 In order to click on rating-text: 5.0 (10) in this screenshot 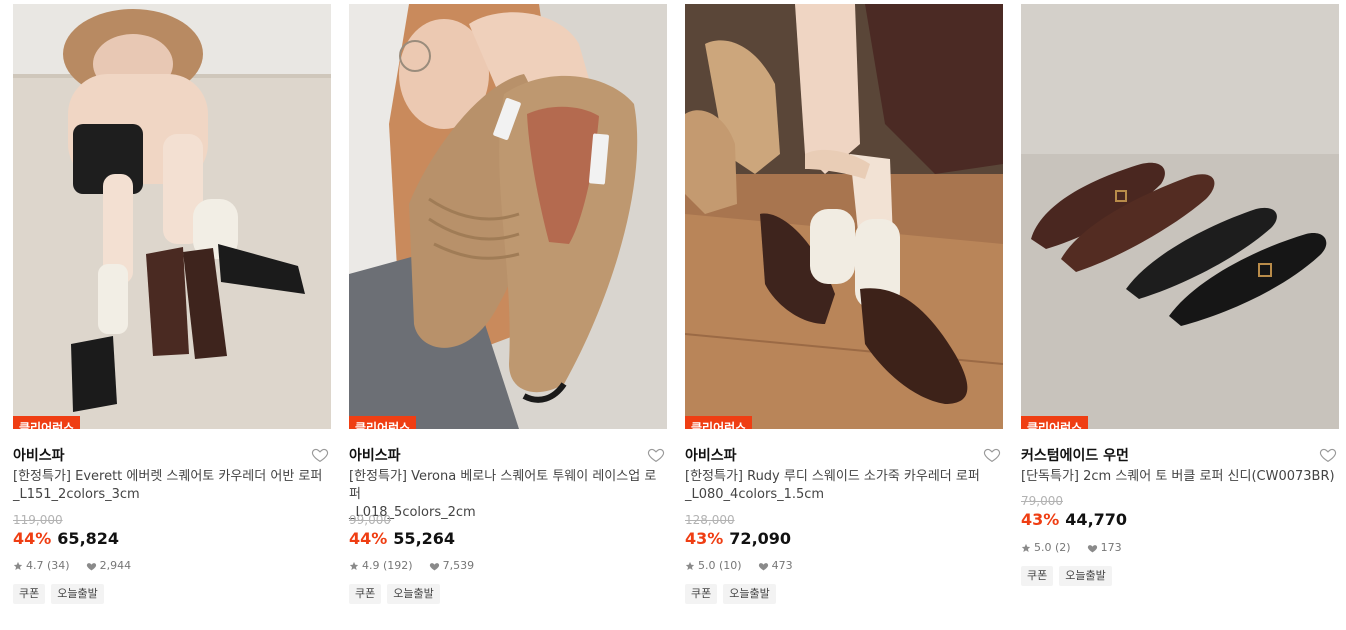, I will do `click(720, 565)`.